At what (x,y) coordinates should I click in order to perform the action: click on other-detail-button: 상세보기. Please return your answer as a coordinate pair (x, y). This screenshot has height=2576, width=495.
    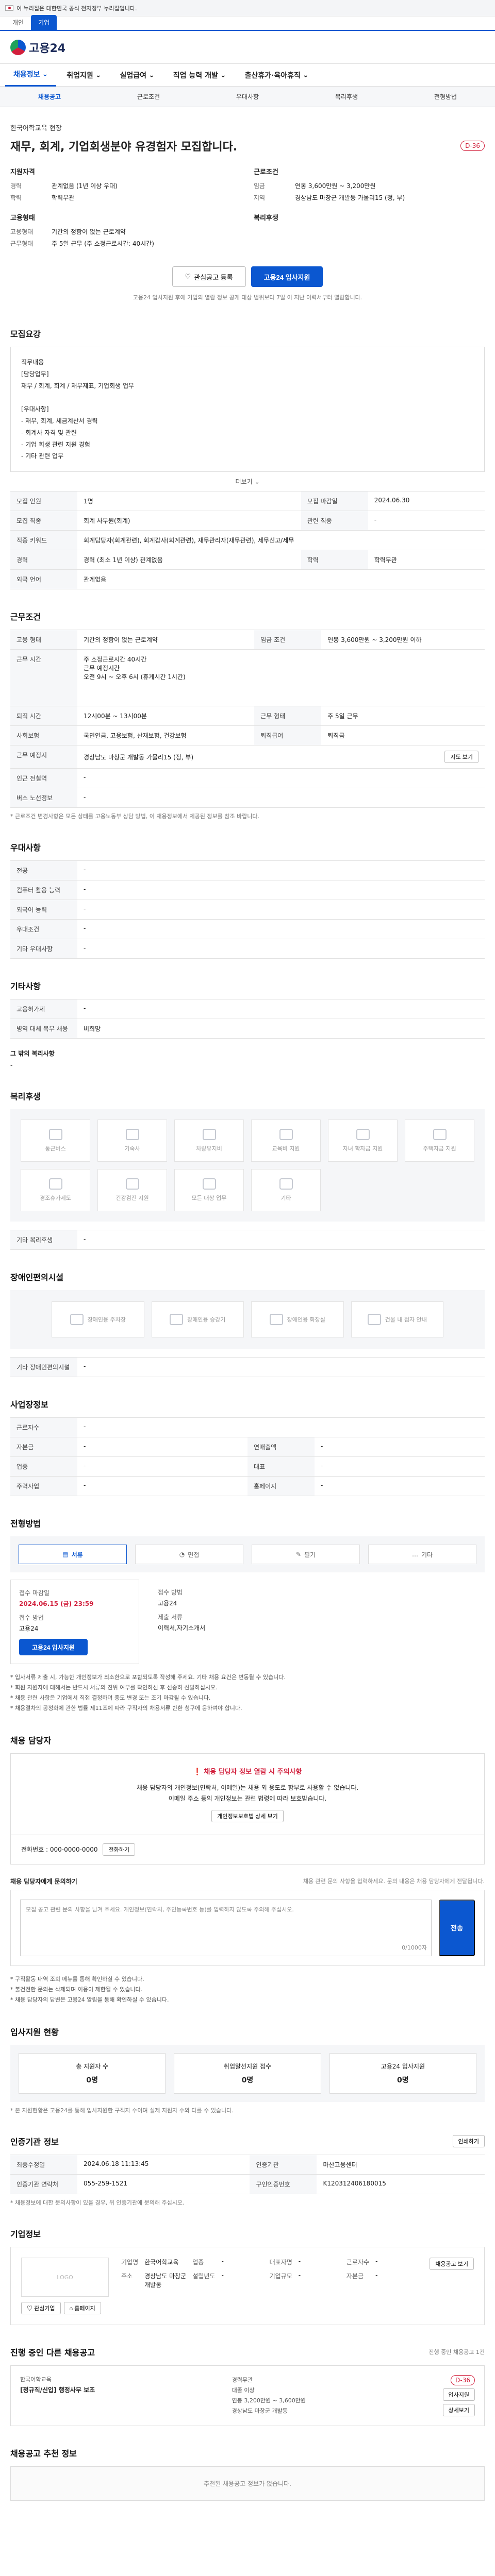
    Looking at the image, I should click on (458, 2410).